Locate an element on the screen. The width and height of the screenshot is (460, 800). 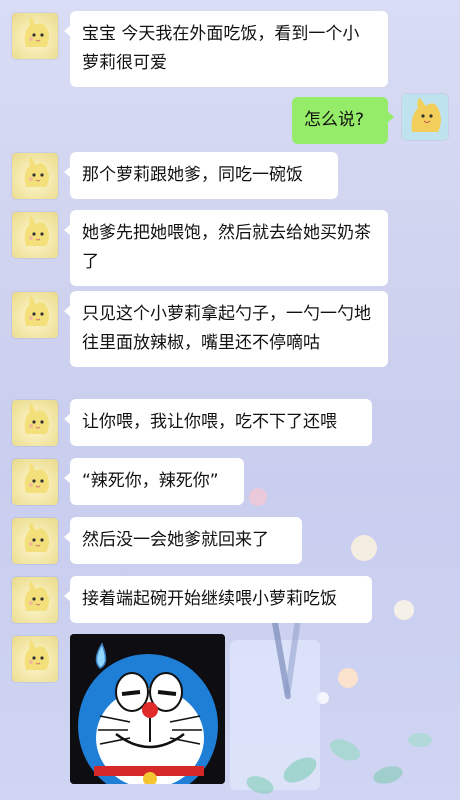
message-bubble: 接着端起碗开始继续喂小萝莉吃饭 is located at coordinates (218, 599).